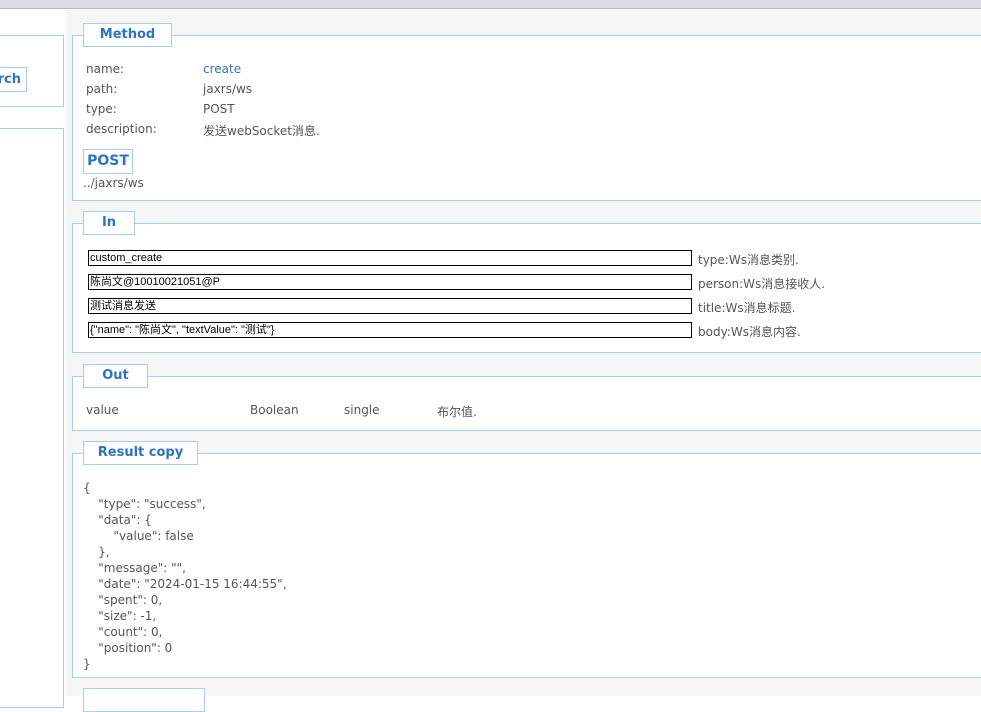 The width and height of the screenshot is (981, 712). Describe the element at coordinates (526, 397) in the screenshot. I see `out-panel: Out value Boolean single 布尔值.` at that location.